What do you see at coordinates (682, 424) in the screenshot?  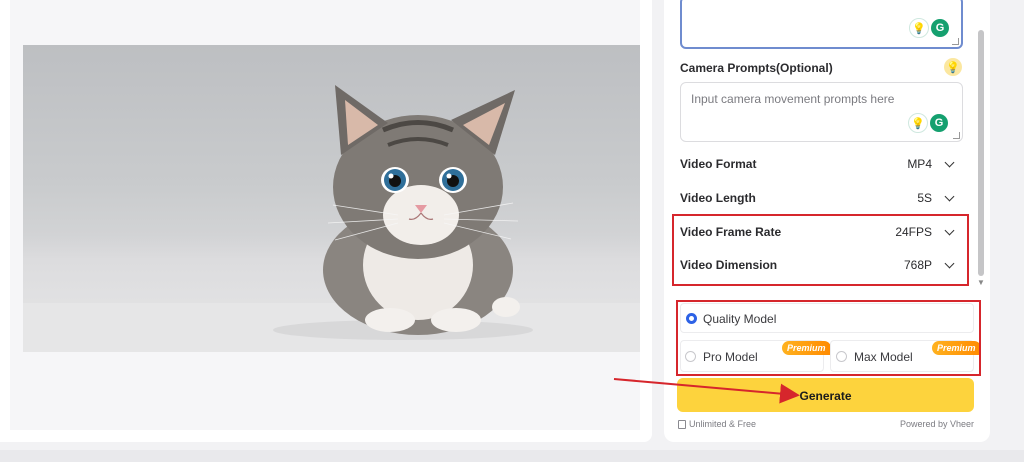 I see `document-icon` at bounding box center [682, 424].